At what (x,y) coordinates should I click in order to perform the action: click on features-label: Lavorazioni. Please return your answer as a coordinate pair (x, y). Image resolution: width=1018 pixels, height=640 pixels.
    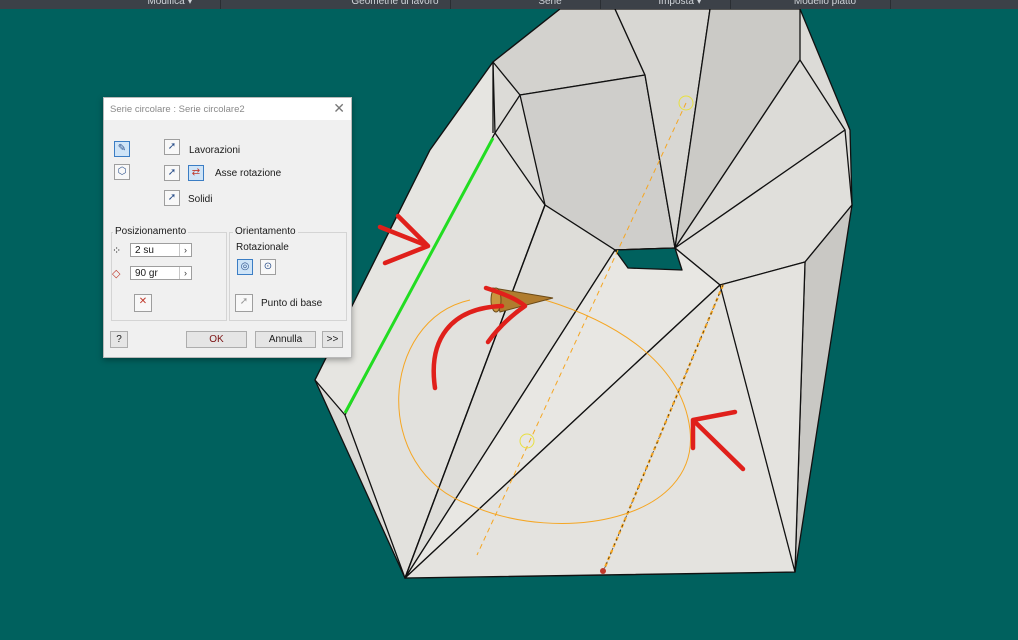
    Looking at the image, I should click on (215, 150).